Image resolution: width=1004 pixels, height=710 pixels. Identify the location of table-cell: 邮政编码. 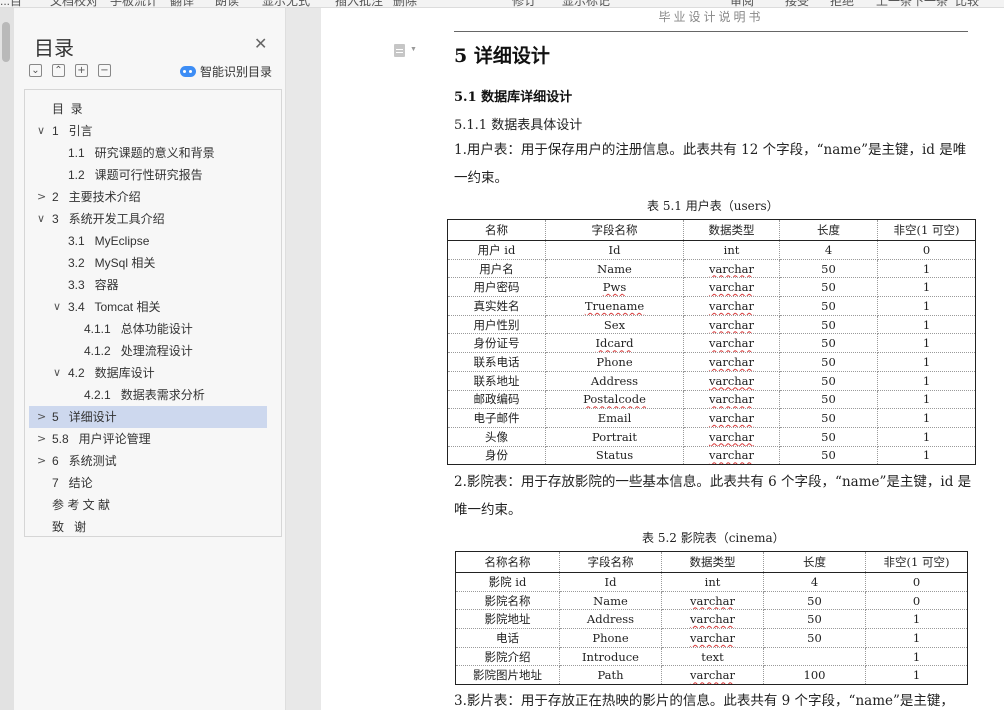
(496, 399).